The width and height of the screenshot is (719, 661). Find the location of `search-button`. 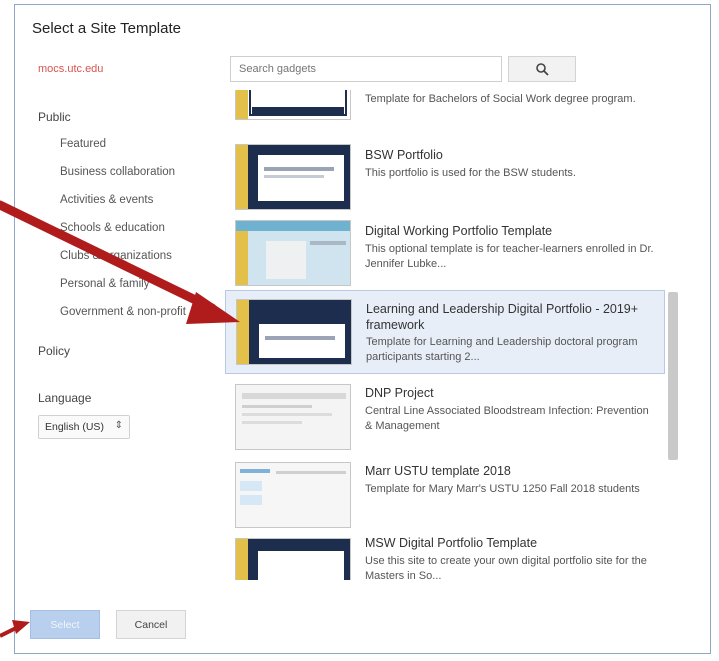

search-button is located at coordinates (542, 69).